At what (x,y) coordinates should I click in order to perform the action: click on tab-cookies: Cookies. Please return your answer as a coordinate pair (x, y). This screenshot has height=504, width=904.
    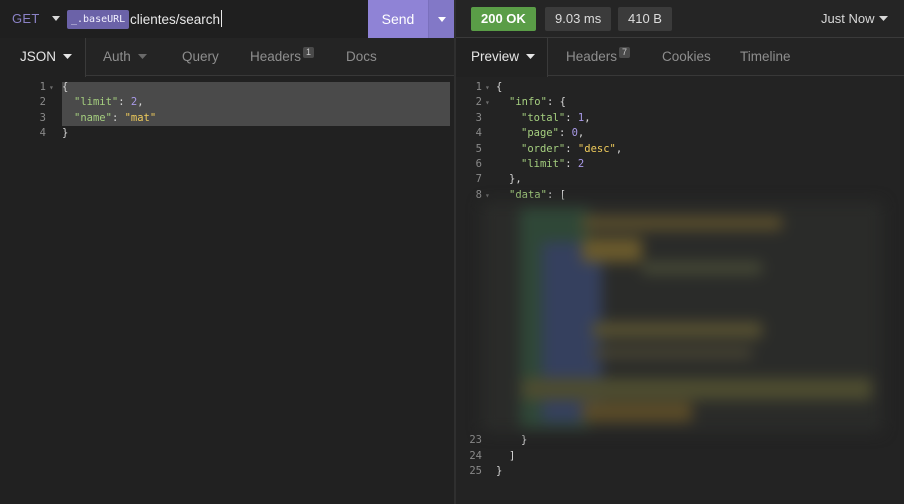
    Looking at the image, I should click on (686, 57).